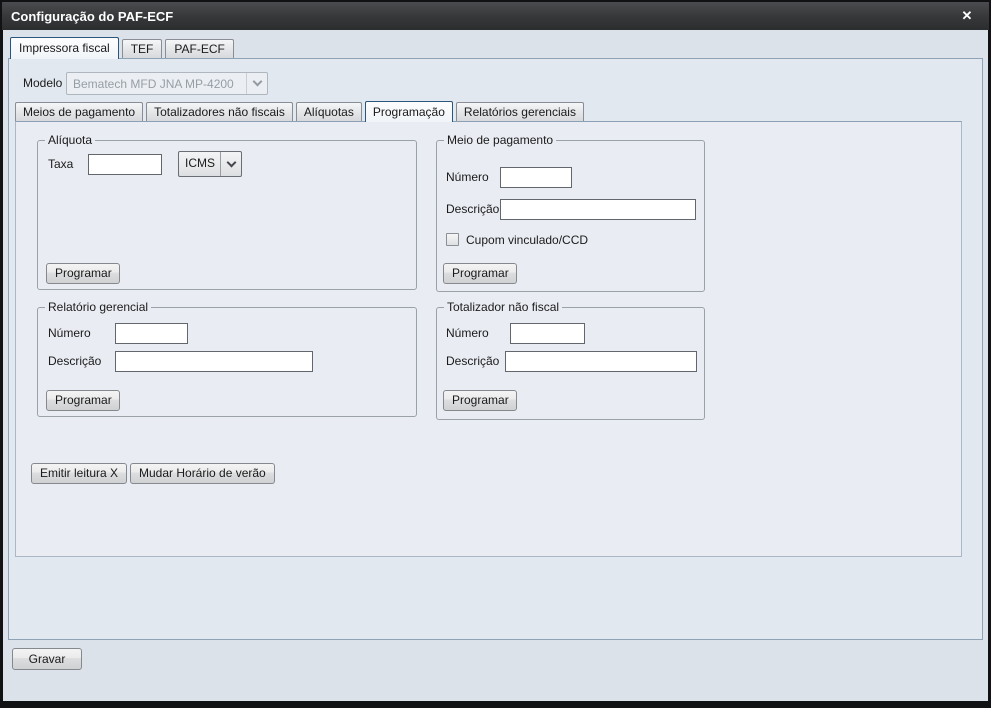 The width and height of the screenshot is (991, 708). What do you see at coordinates (61, 164) in the screenshot?
I see `taxa-label: Taxa` at bounding box center [61, 164].